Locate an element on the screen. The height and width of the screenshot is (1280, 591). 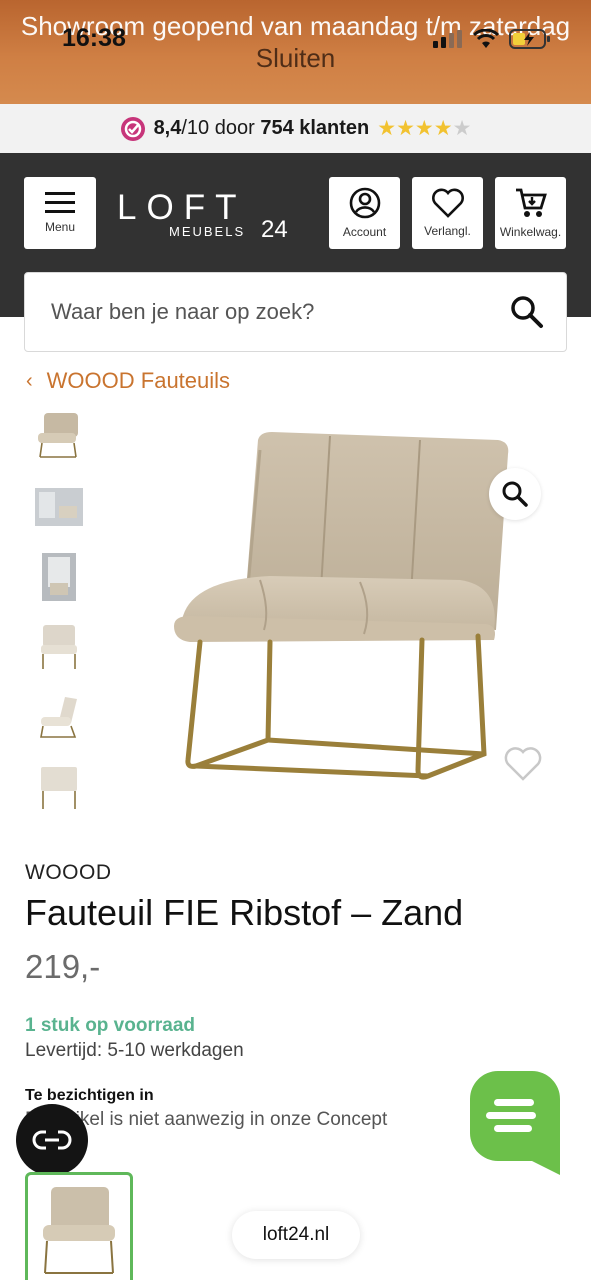
account-button: Account is located at coordinates (364, 213).